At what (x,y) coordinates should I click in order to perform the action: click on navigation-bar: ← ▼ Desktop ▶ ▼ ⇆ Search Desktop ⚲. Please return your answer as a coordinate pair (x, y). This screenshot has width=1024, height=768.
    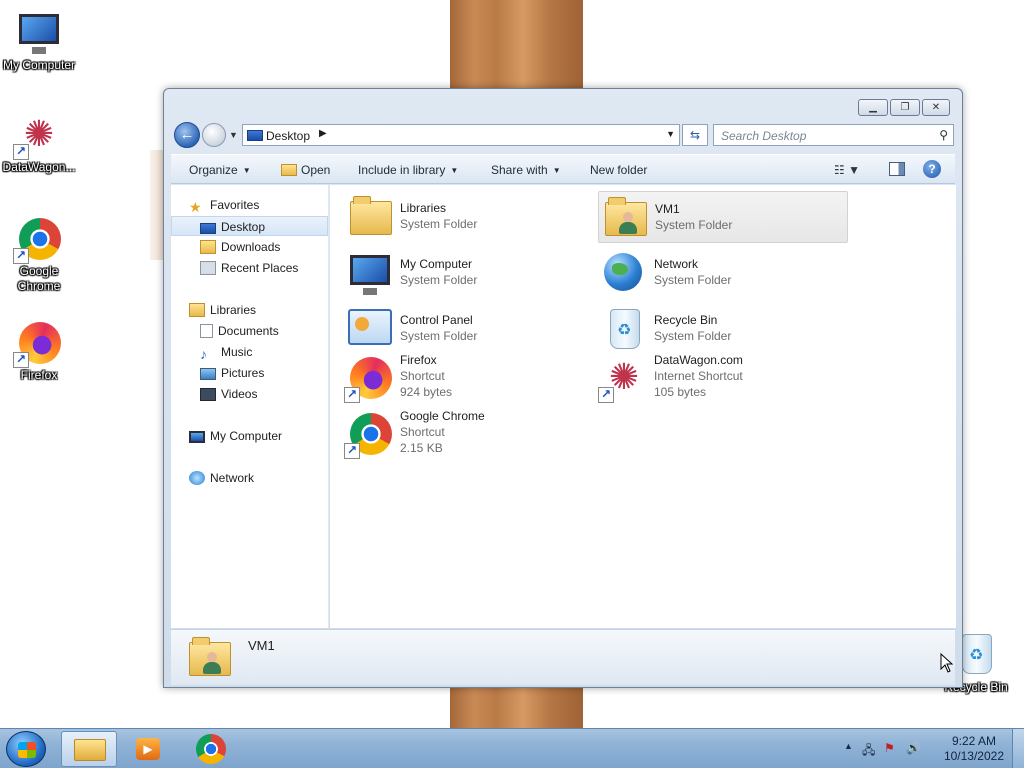
    Looking at the image, I should click on (563, 136).